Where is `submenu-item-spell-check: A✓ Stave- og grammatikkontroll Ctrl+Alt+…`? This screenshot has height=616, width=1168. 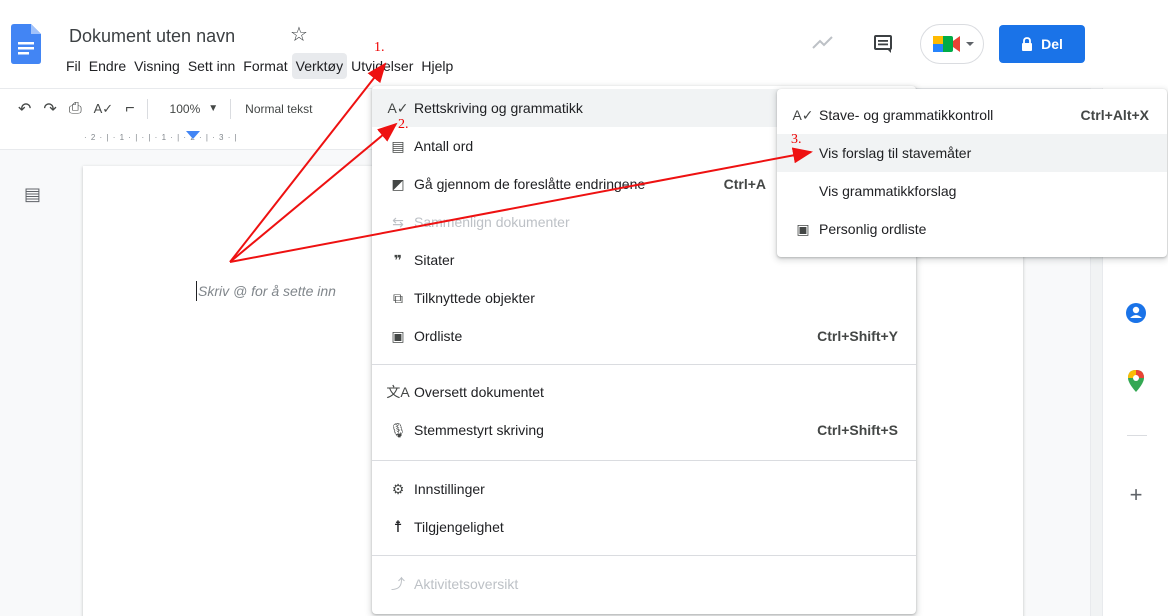
submenu-item-spell-check: A✓ Stave- og grammatikkontroll Ctrl+Alt+… is located at coordinates (972, 115).